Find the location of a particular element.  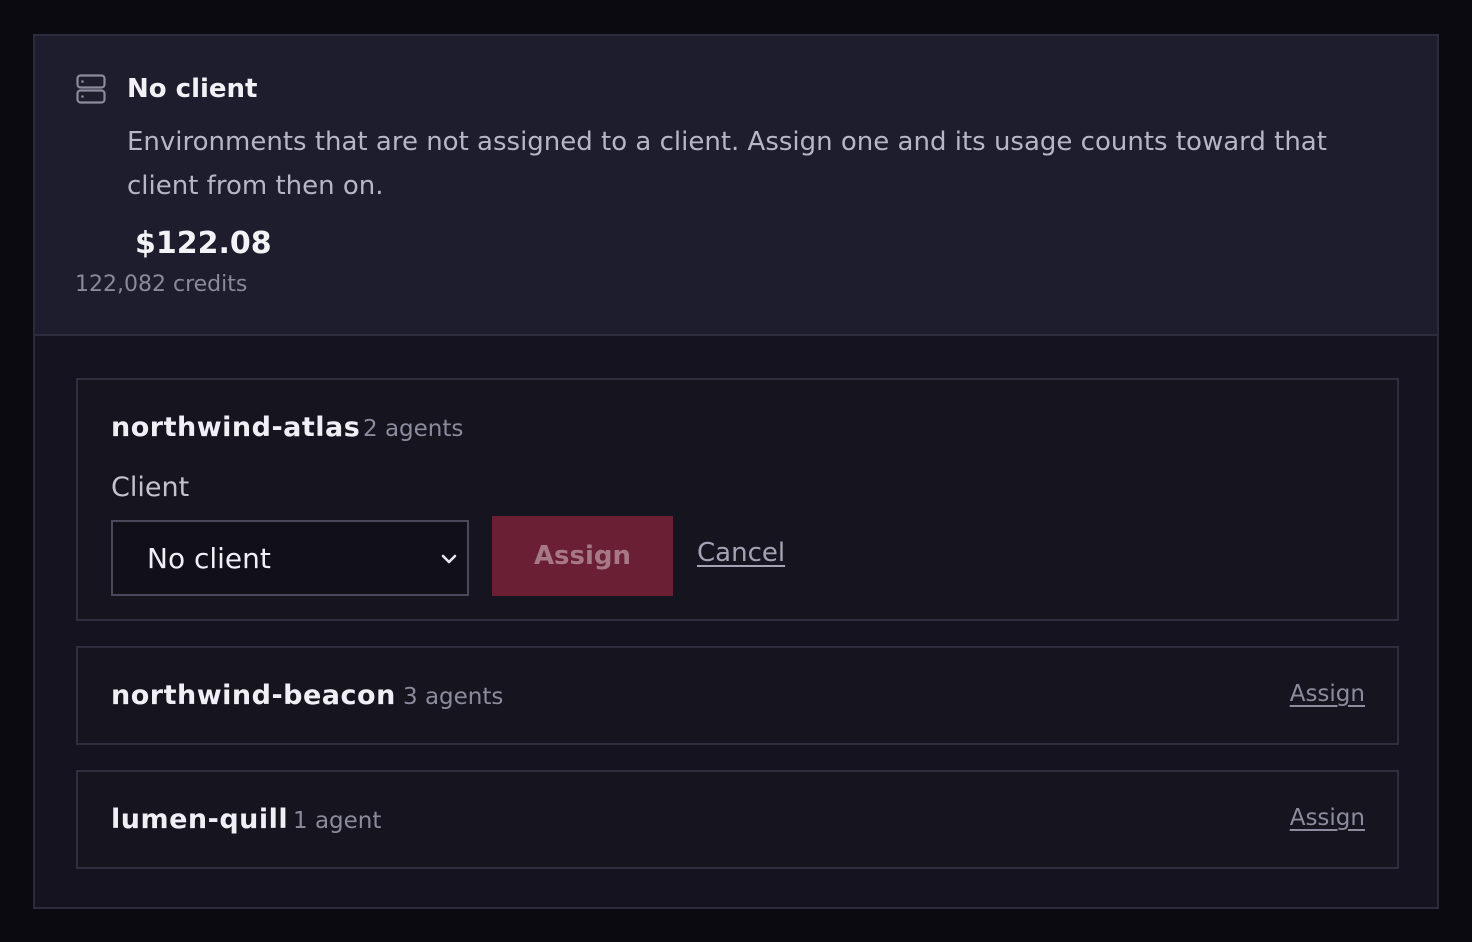

group-title: No client is located at coordinates (192, 89).